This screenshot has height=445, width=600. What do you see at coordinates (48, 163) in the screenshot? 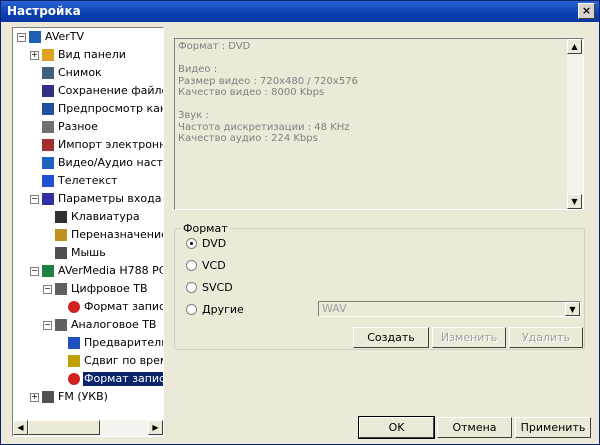
I see `tools-icon` at bounding box center [48, 163].